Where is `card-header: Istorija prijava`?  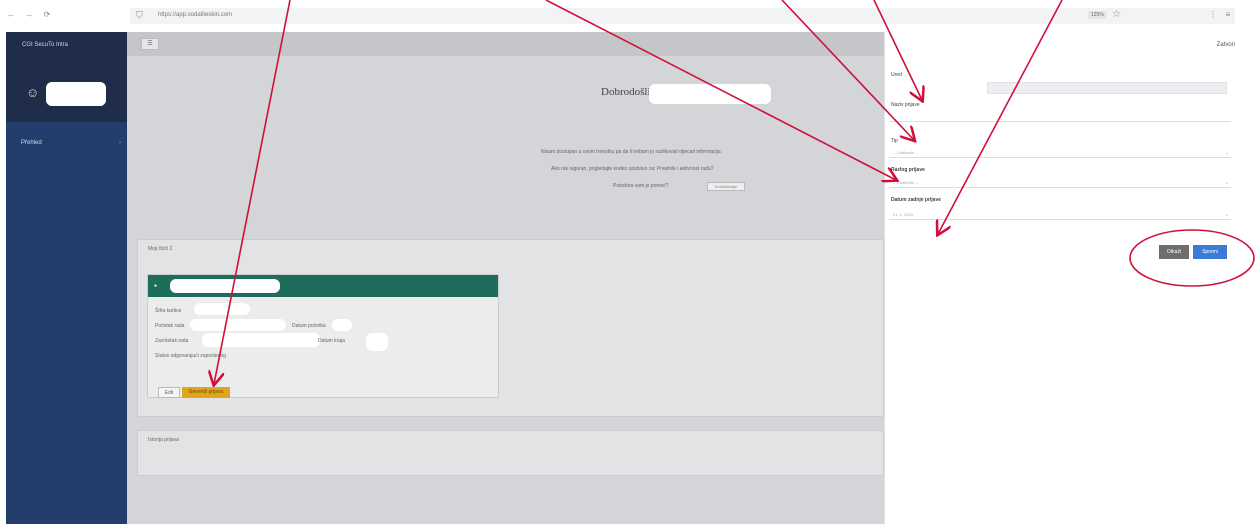 card-header: Istorija prijava is located at coordinates (163, 440).